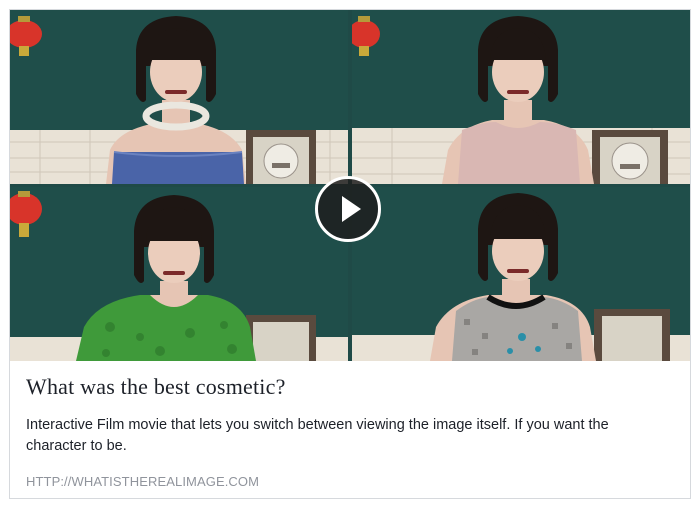  Describe the element at coordinates (142, 481) in the screenshot. I see `link-url: HTTP://WHATISTHEREALIMAGE.COM` at that location.